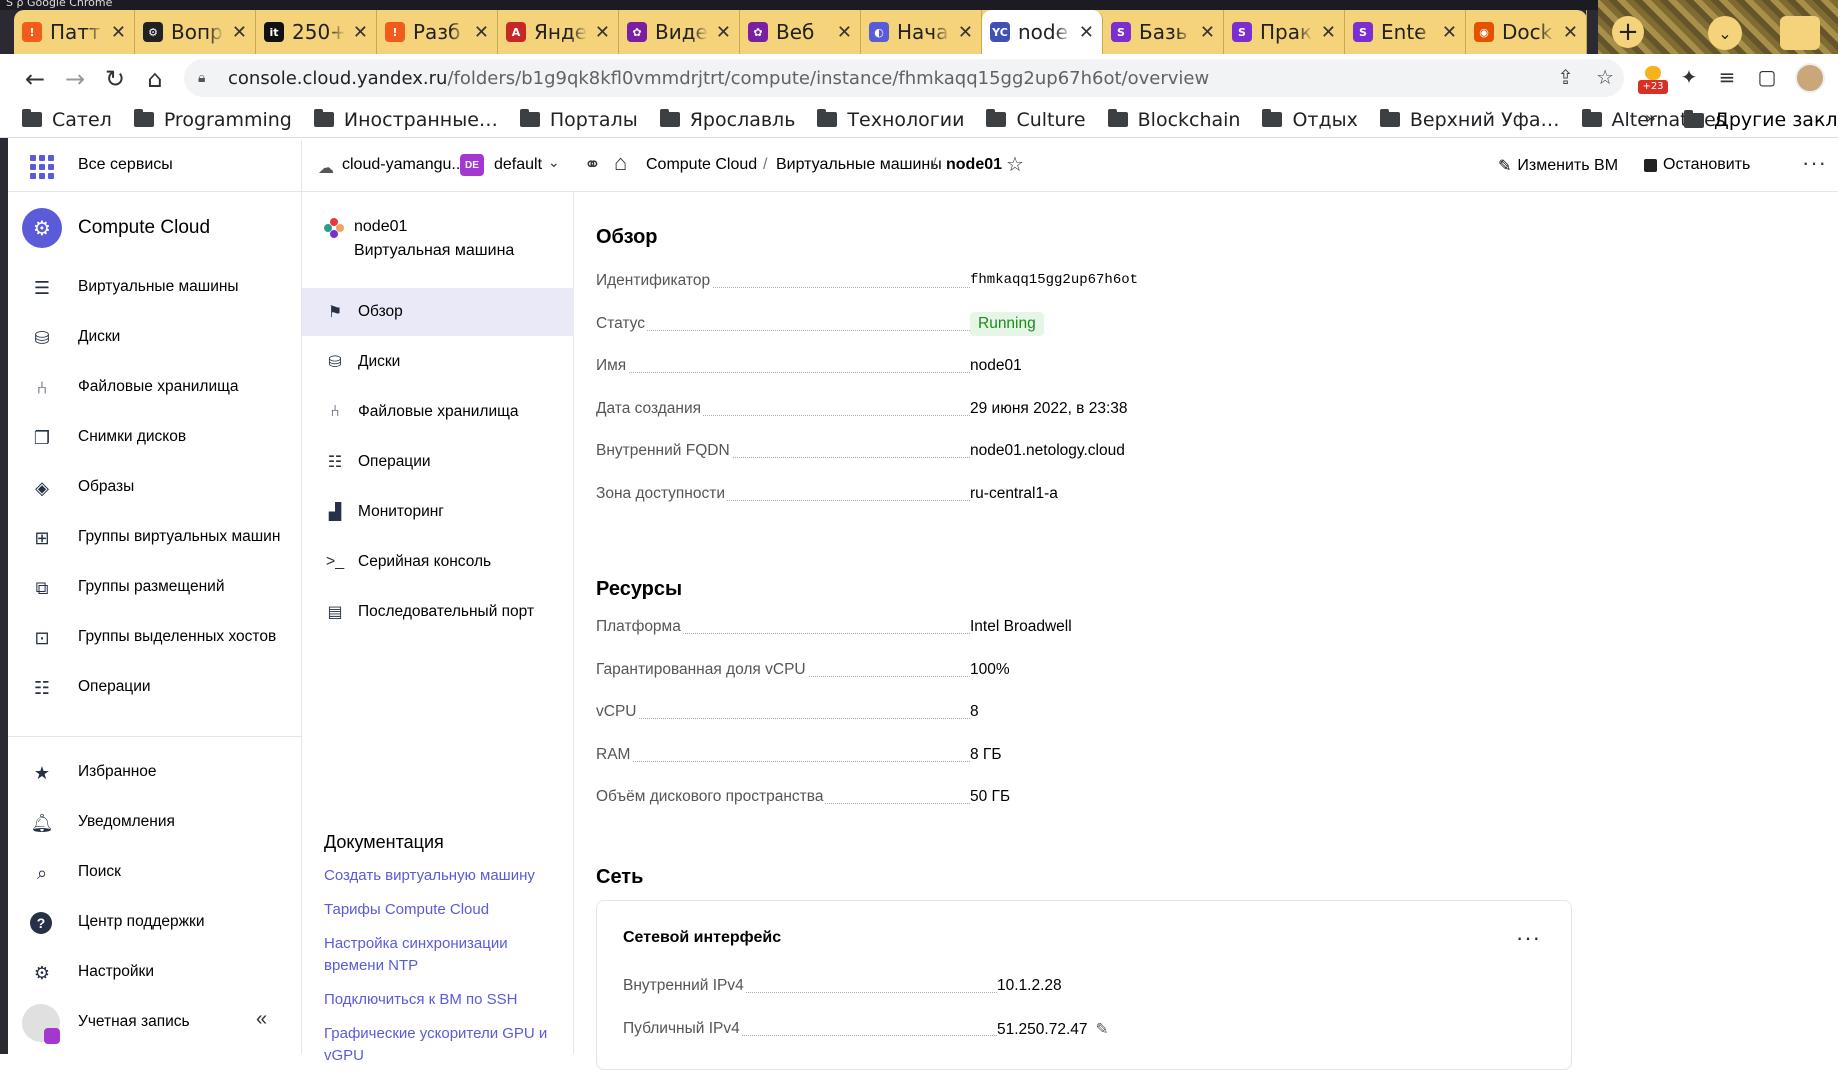  What do you see at coordinates (1173, 120) in the screenshot?
I see `bookmark-folder: Blockchain` at bounding box center [1173, 120].